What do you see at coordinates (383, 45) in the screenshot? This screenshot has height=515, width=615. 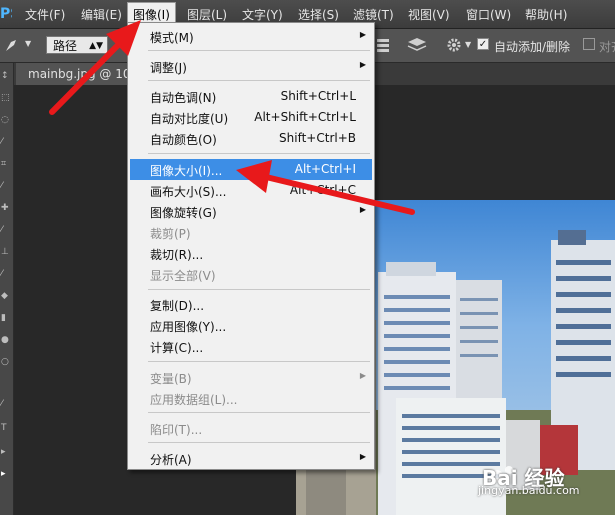 I see `path-arrangement-icon` at bounding box center [383, 45].